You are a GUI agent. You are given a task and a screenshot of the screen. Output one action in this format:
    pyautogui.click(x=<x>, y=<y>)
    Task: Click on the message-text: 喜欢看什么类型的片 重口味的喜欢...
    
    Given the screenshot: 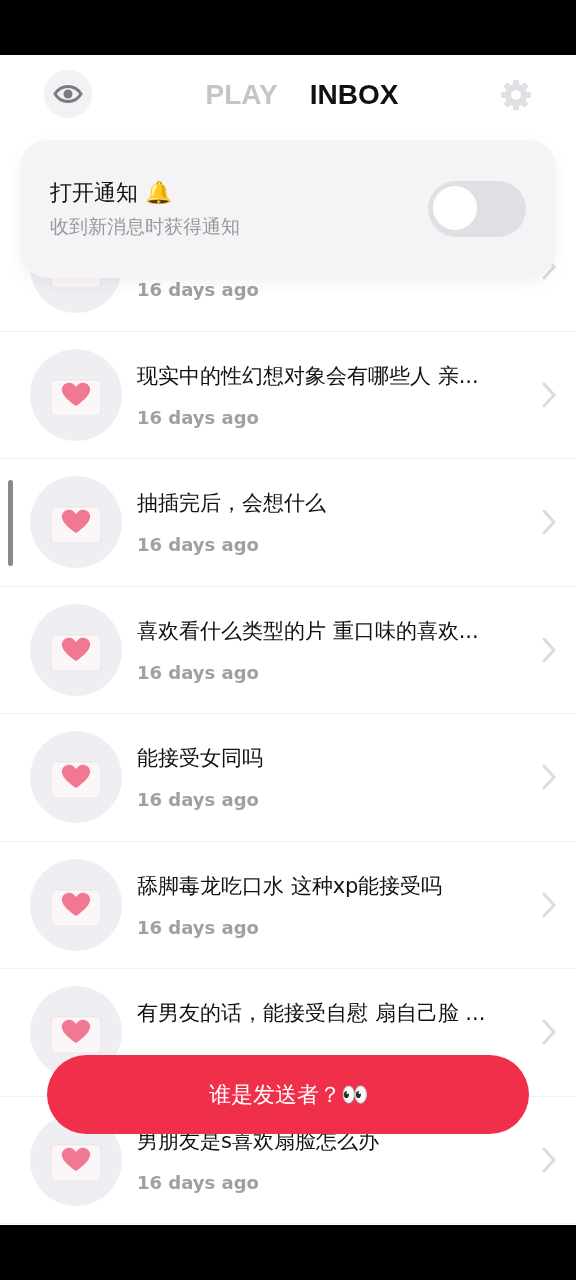 What is the action you would take?
    pyautogui.click(x=308, y=631)
    